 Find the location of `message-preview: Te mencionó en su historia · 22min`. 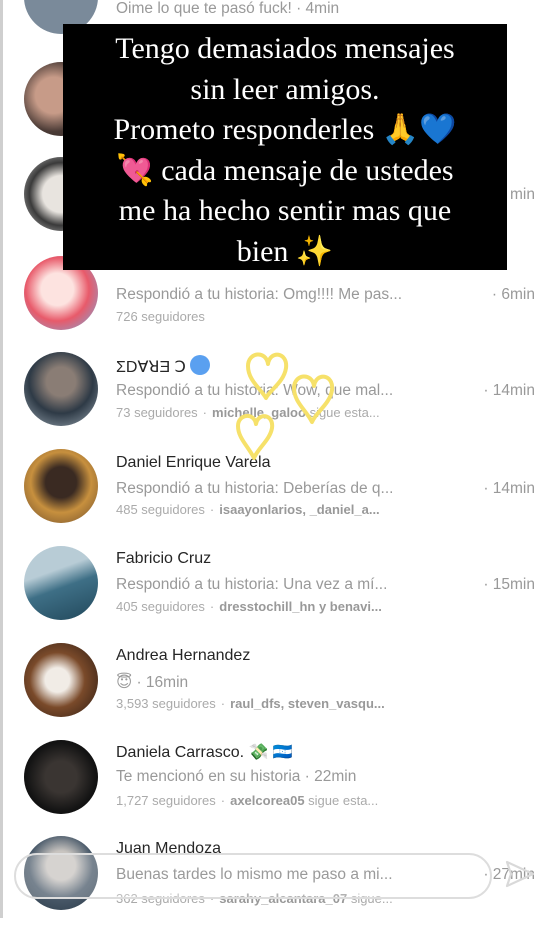

message-preview: Te mencionó en su historia · 22min is located at coordinates (236, 776).